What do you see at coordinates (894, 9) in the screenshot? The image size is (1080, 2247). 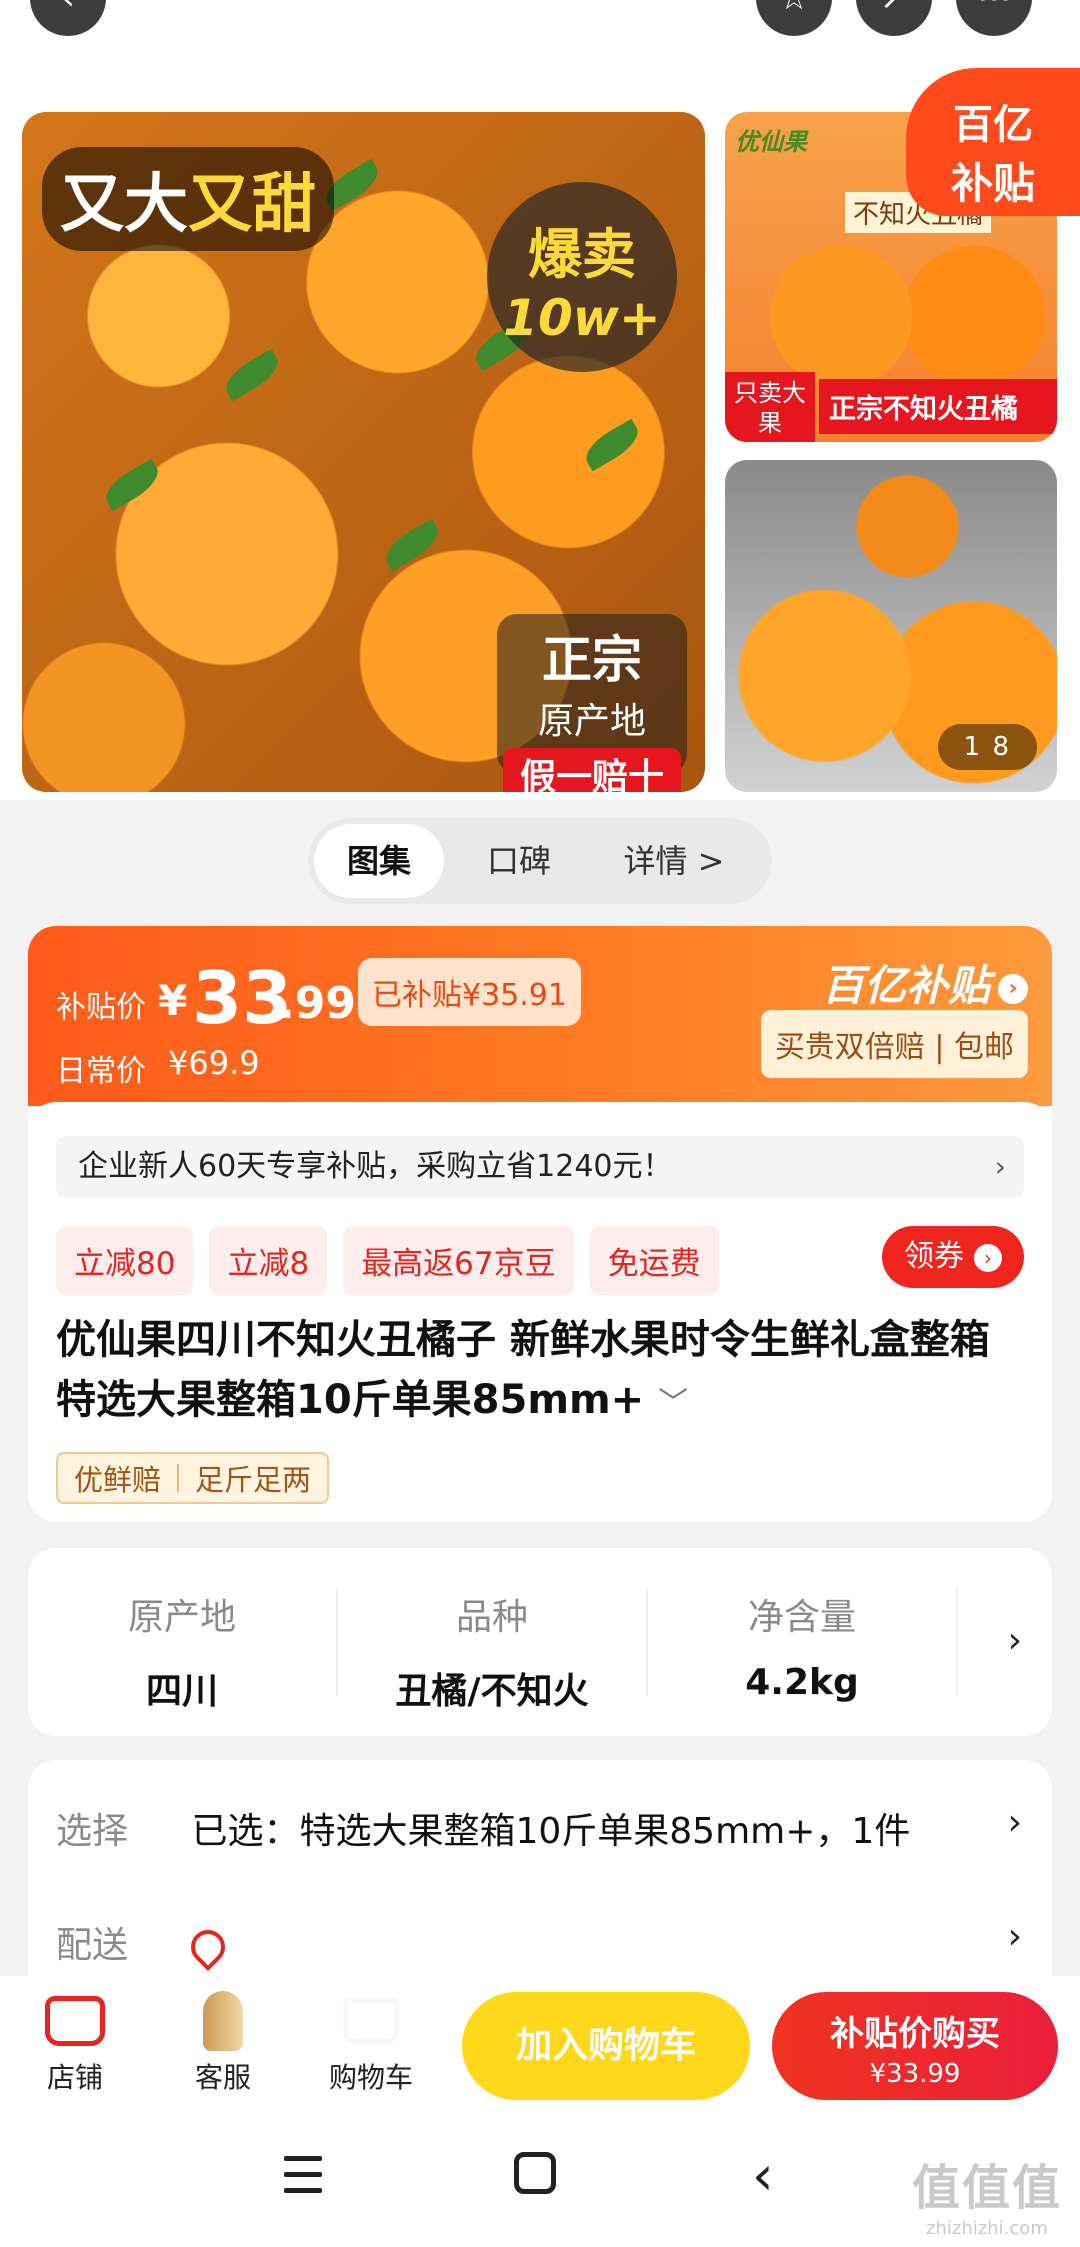 I see `share-icon: ↗` at bounding box center [894, 9].